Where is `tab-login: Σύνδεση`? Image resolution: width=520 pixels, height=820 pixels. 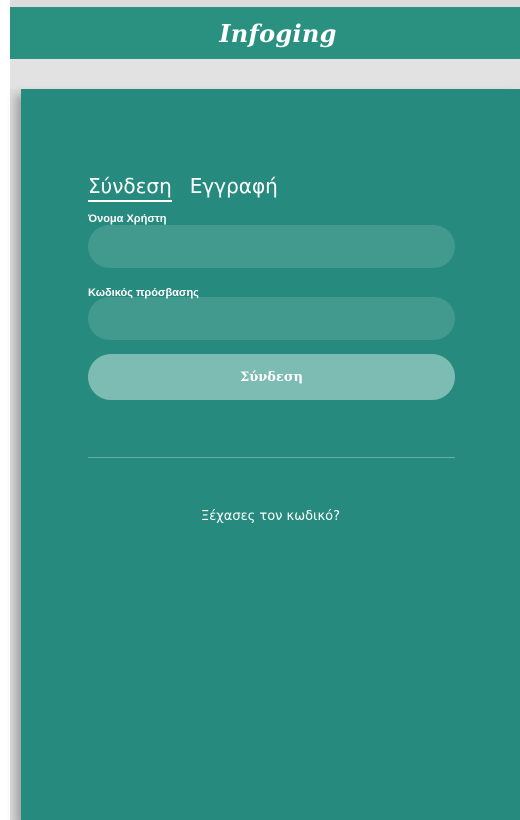 tab-login: Σύνδεση is located at coordinates (130, 188).